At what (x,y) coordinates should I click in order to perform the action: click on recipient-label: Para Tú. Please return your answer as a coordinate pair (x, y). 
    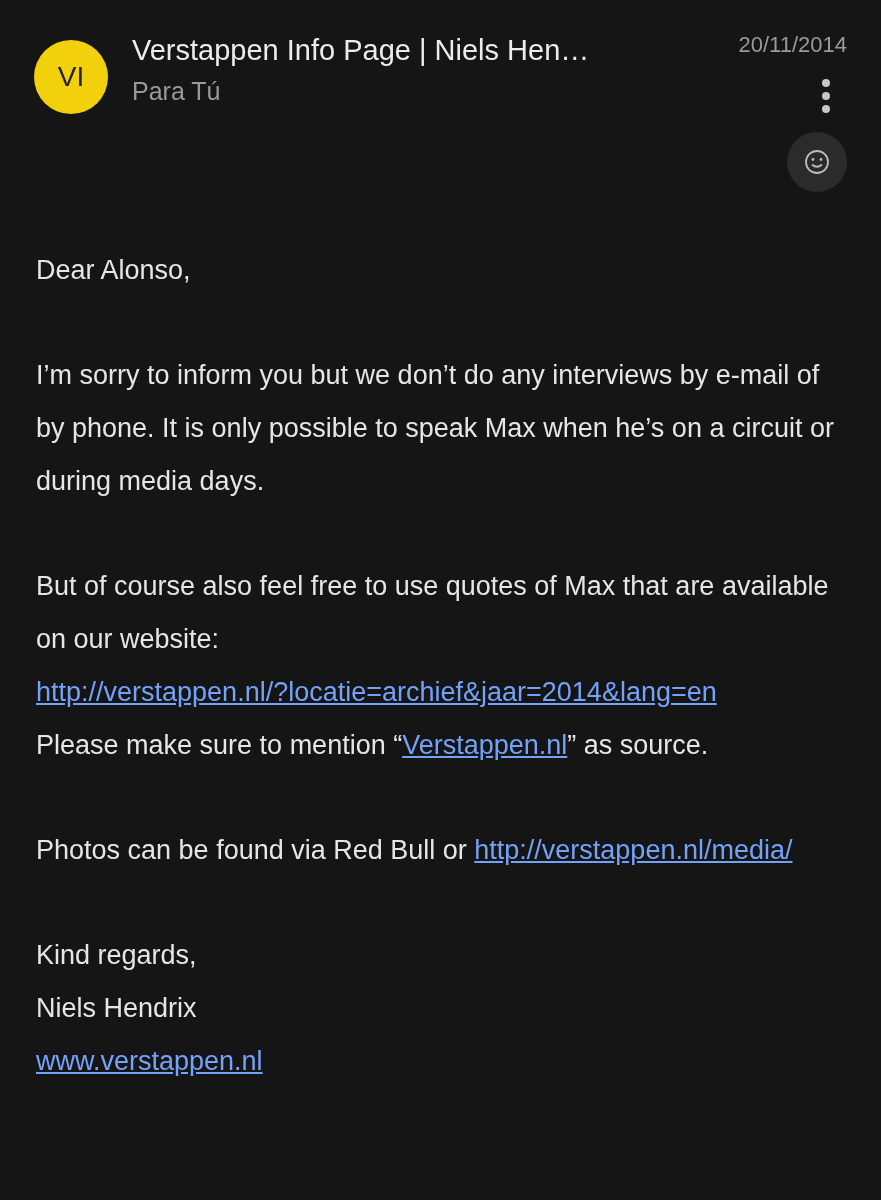
    Looking at the image, I should click on (177, 91).